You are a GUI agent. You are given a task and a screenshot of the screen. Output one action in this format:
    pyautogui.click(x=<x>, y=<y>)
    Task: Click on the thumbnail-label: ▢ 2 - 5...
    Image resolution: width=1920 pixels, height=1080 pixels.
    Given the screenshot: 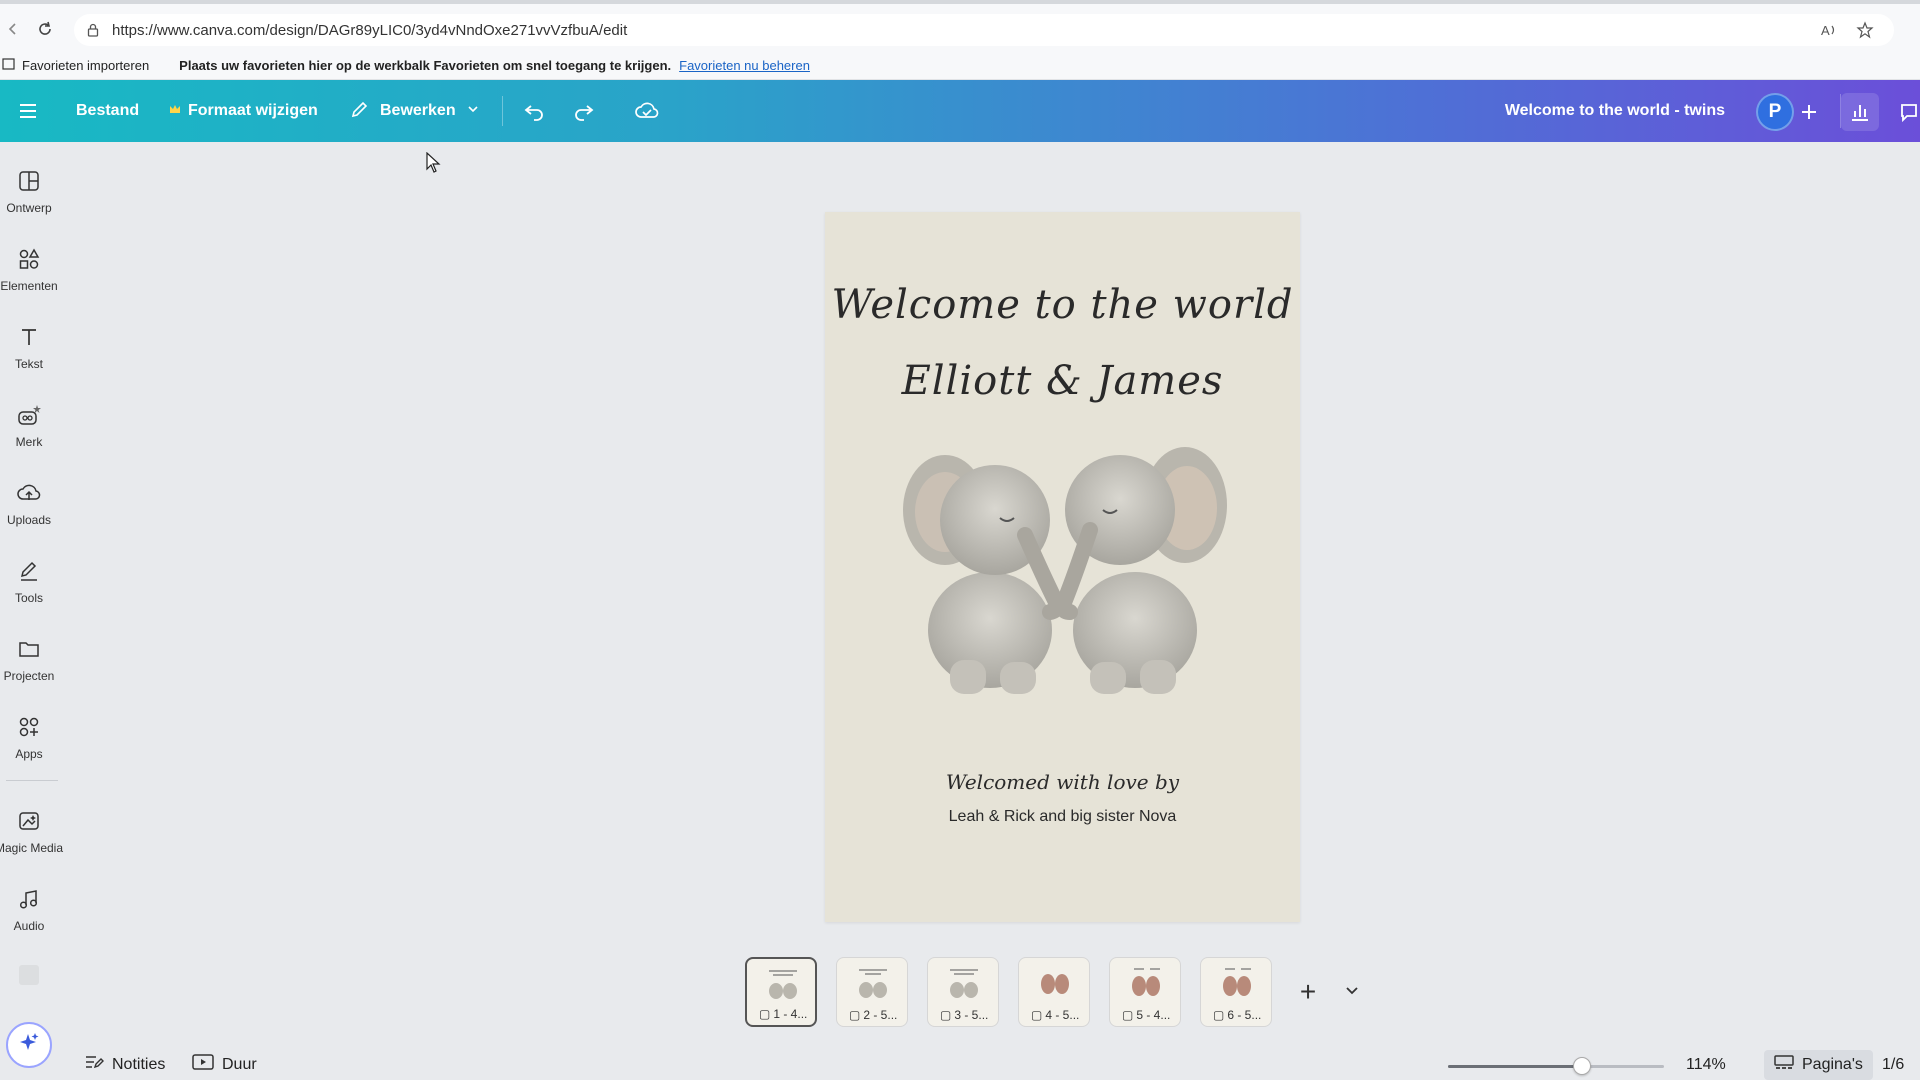 What is the action you would take?
    pyautogui.click(x=873, y=1015)
    